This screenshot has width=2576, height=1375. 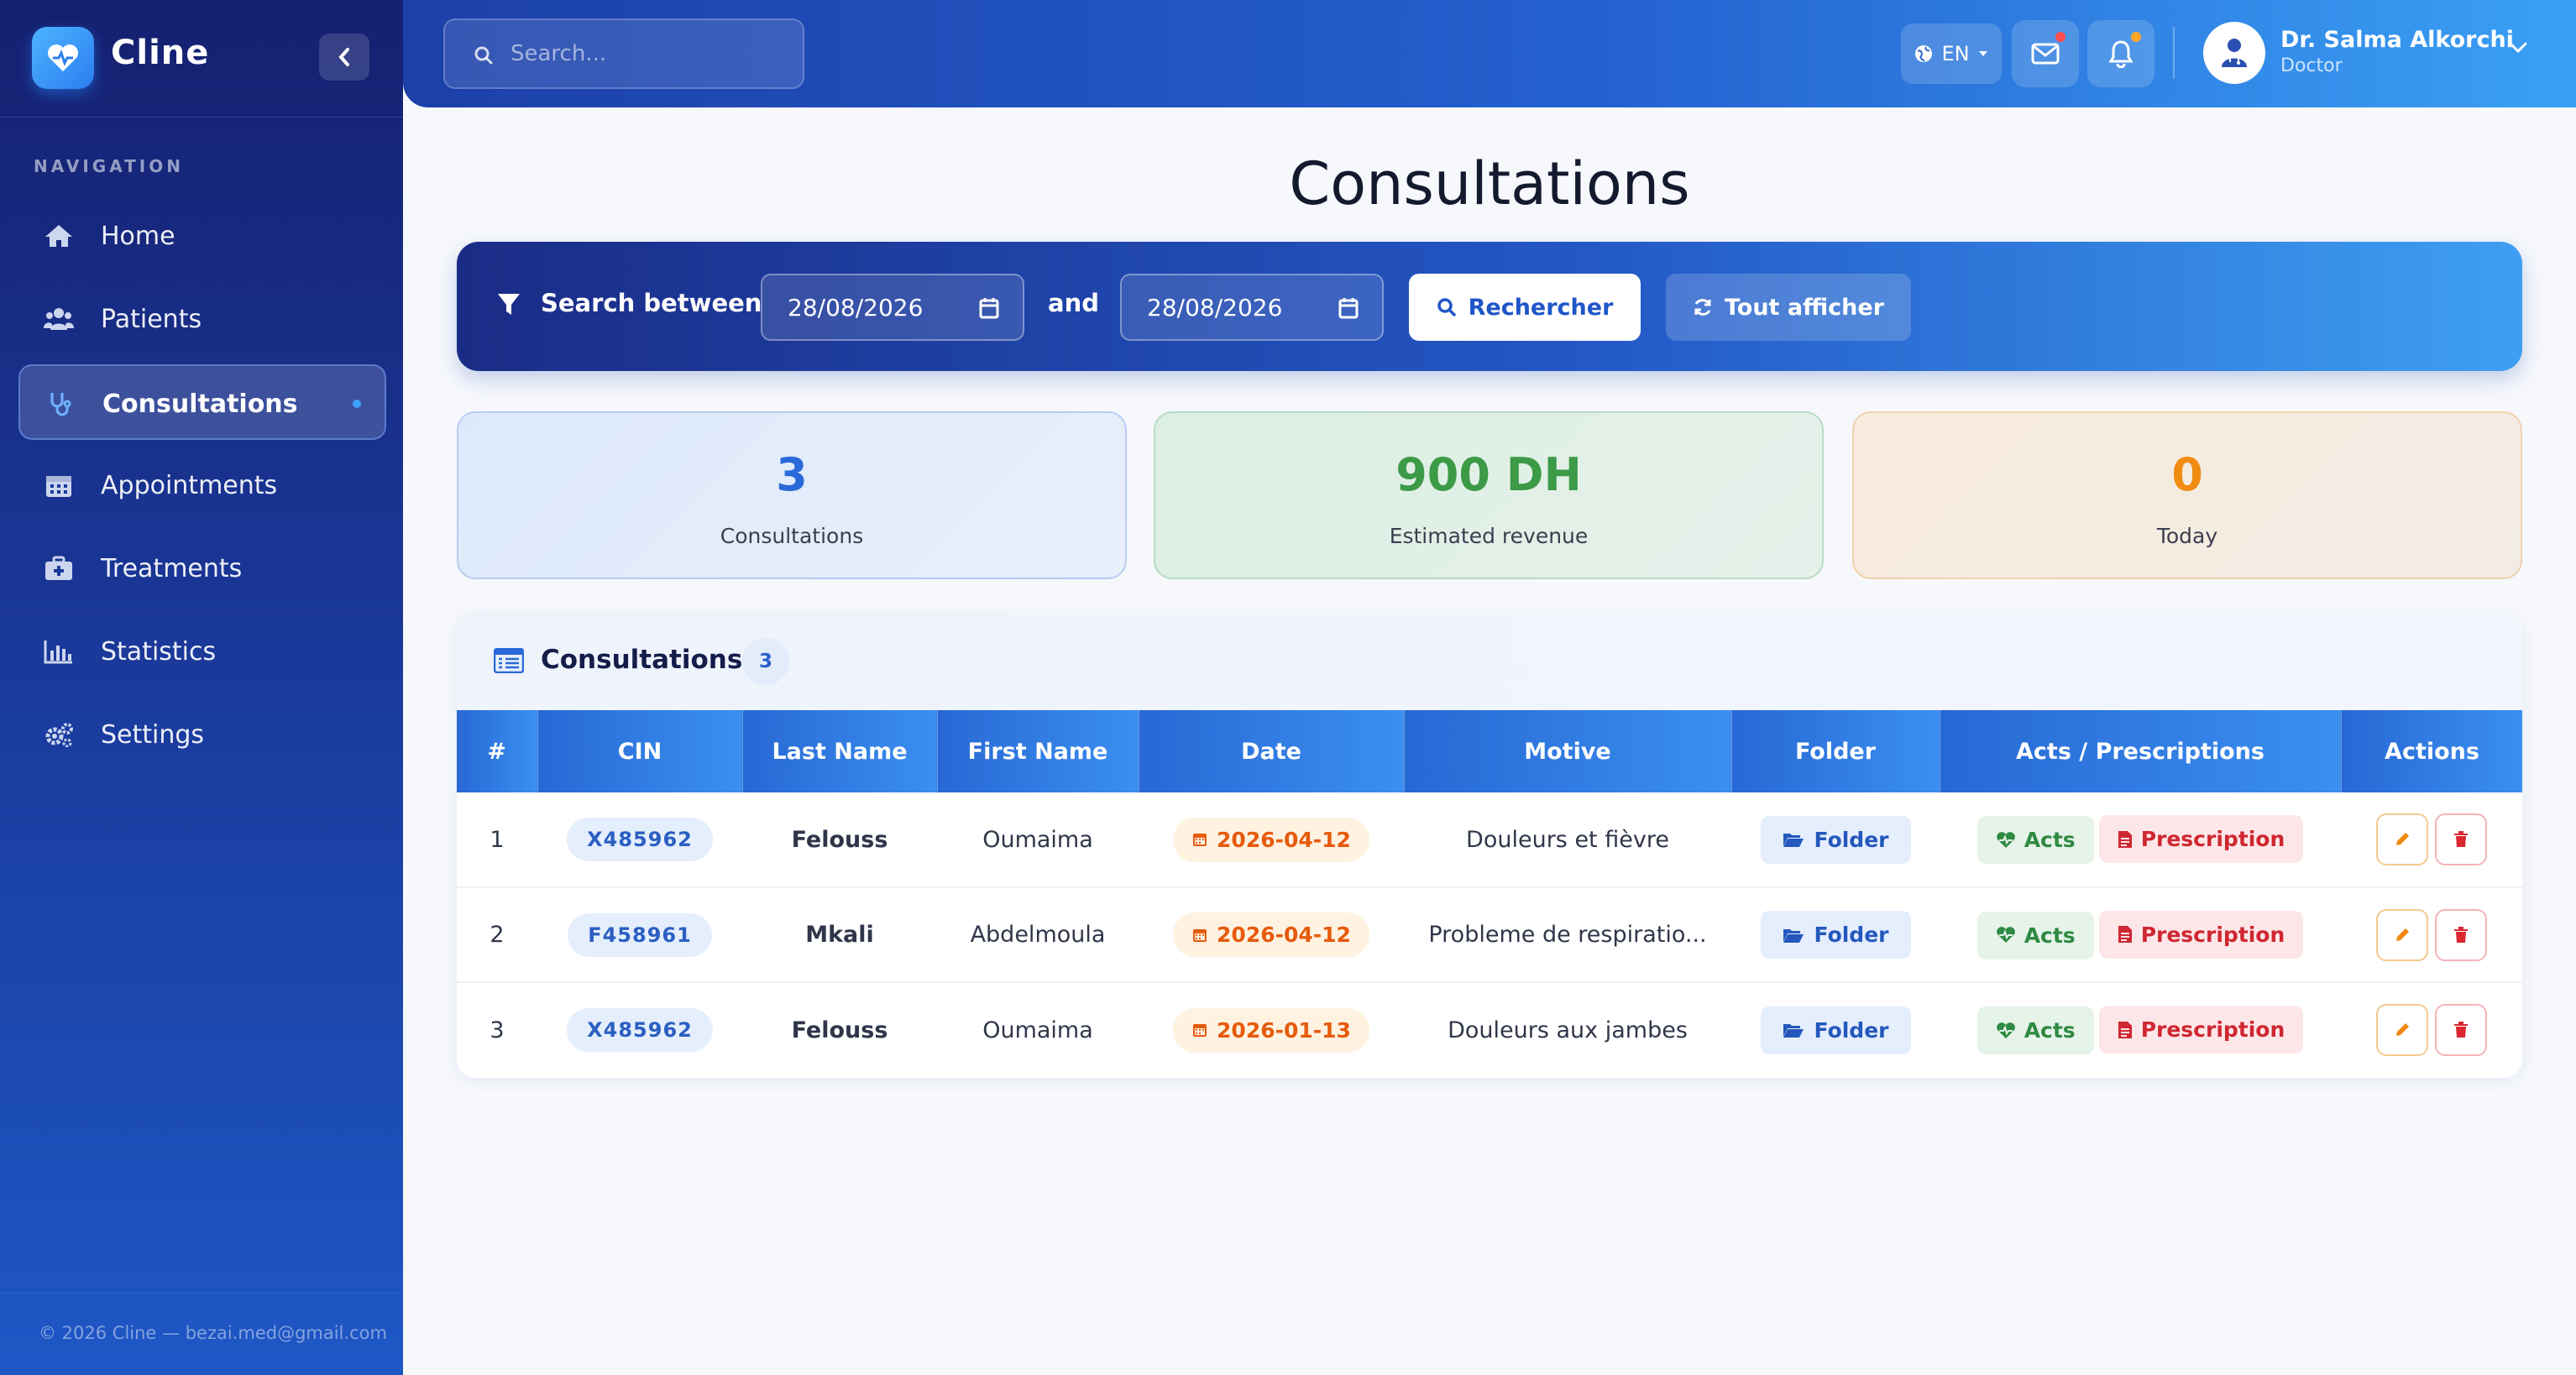 I want to click on bell-icon, so click(x=2121, y=54).